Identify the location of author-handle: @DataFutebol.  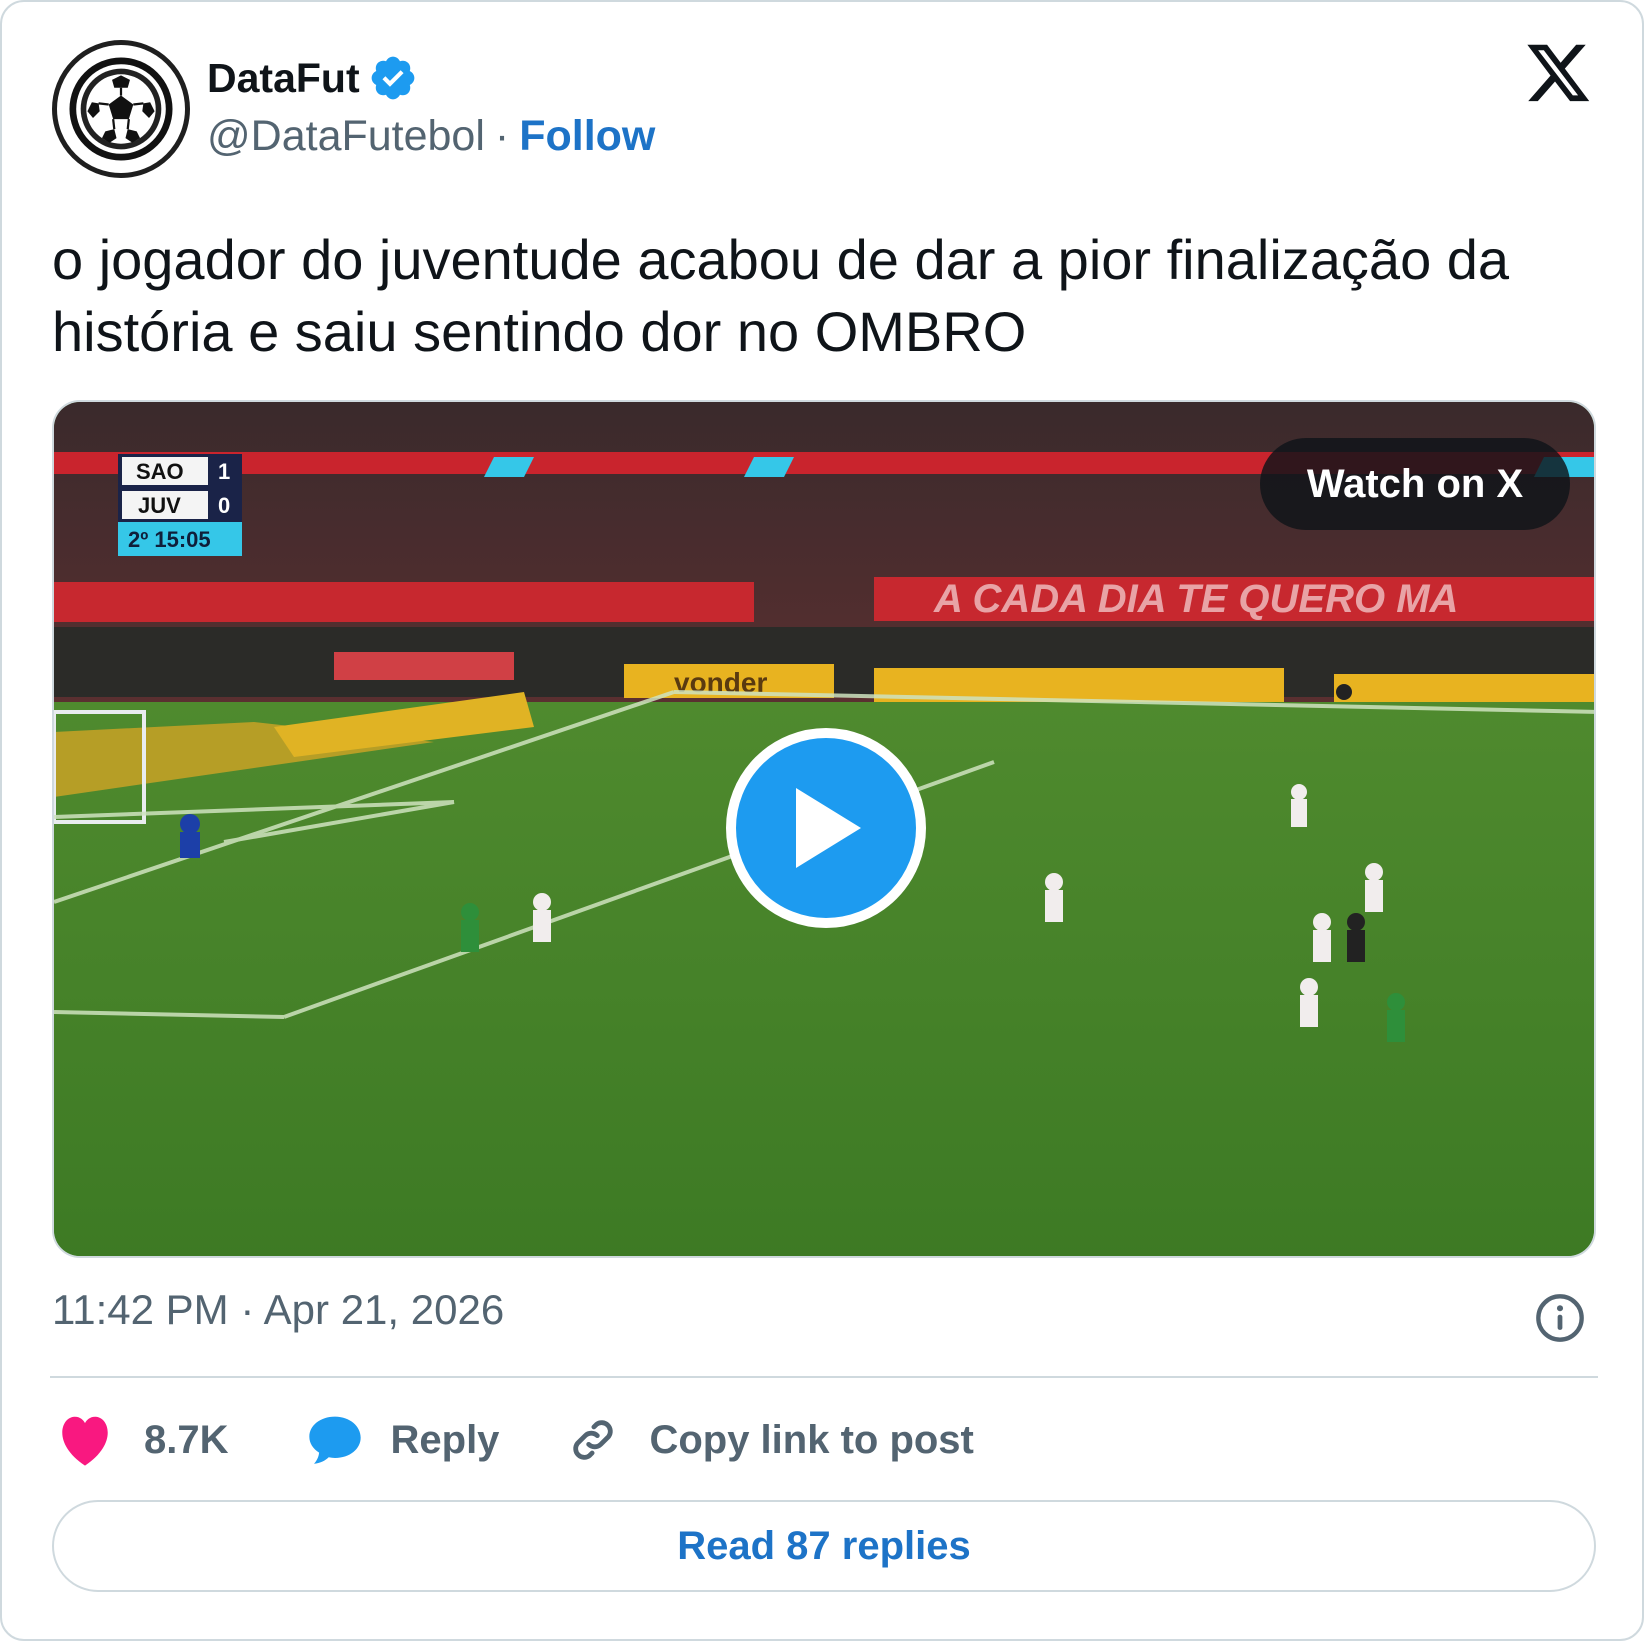
(346, 136).